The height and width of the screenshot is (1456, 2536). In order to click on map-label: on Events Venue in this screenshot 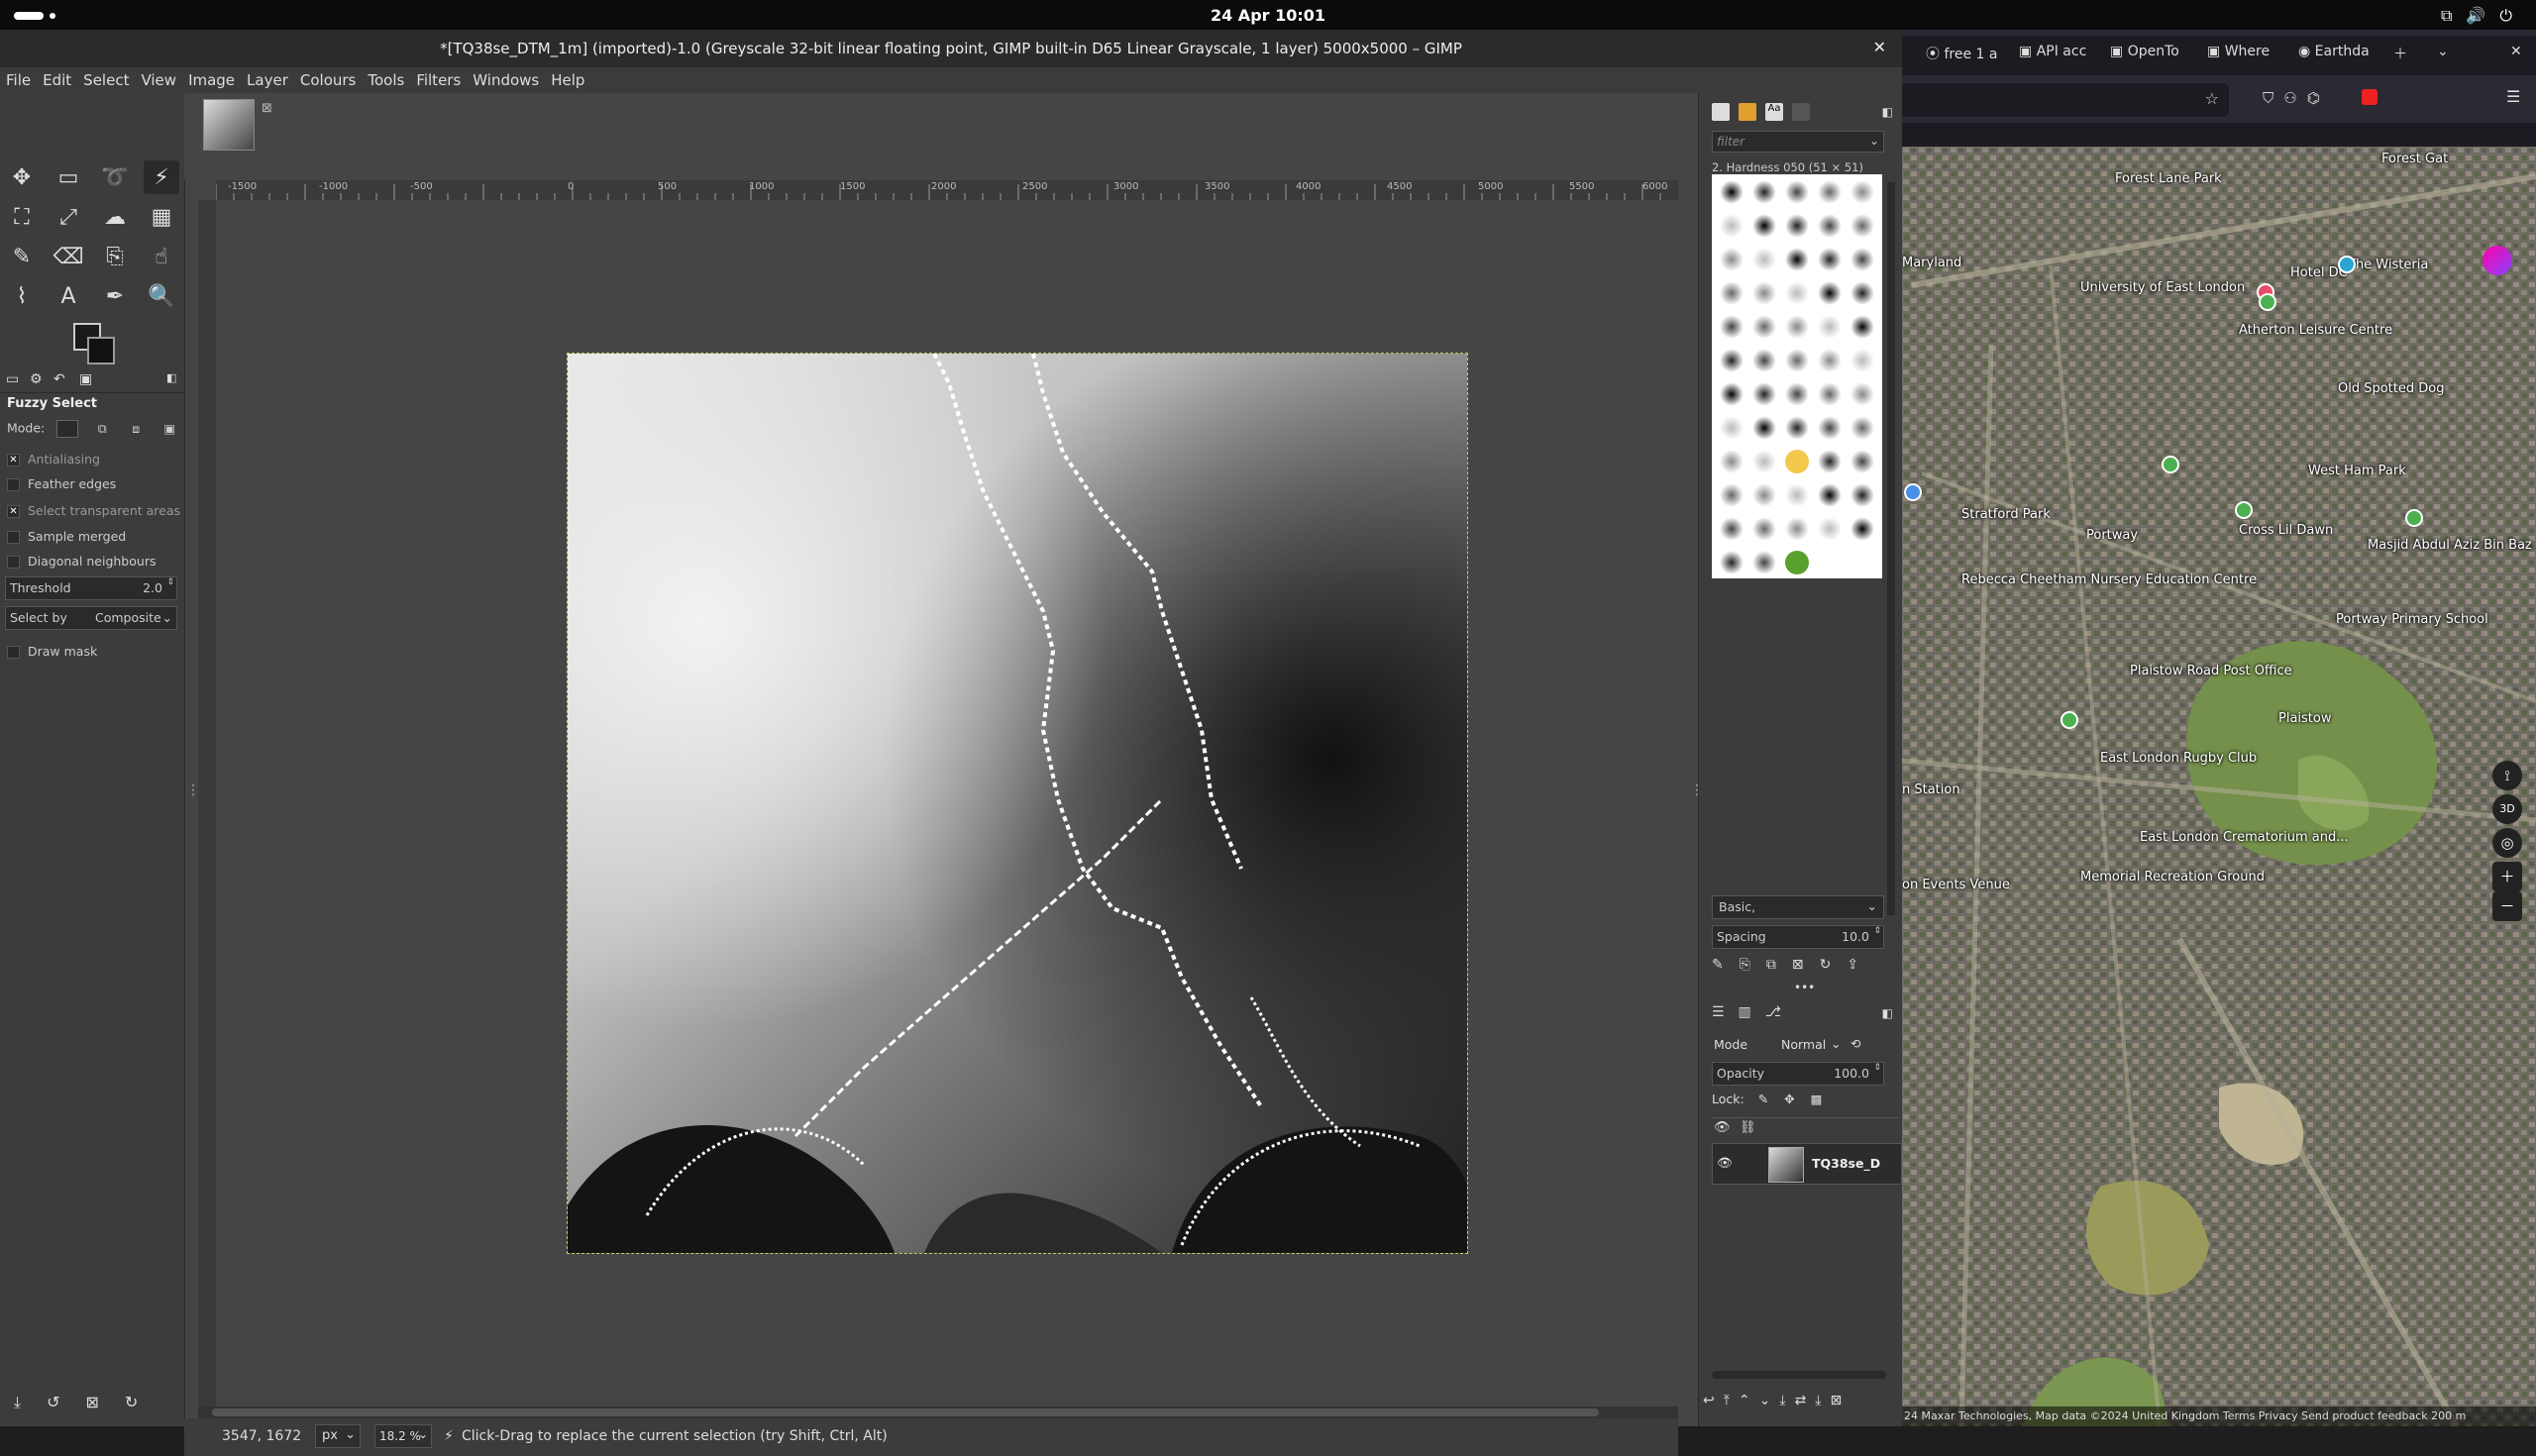, I will do `click(1956, 885)`.